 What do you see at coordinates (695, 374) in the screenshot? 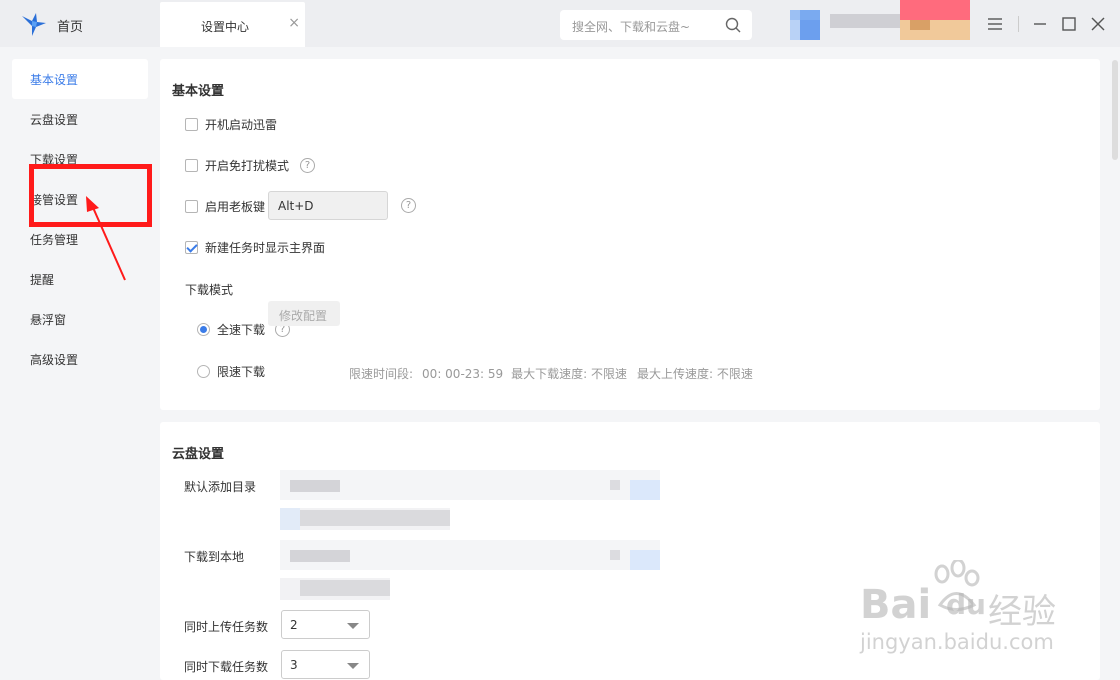
I see `max-upload-speed: 最大上传速度: 不限速` at bounding box center [695, 374].